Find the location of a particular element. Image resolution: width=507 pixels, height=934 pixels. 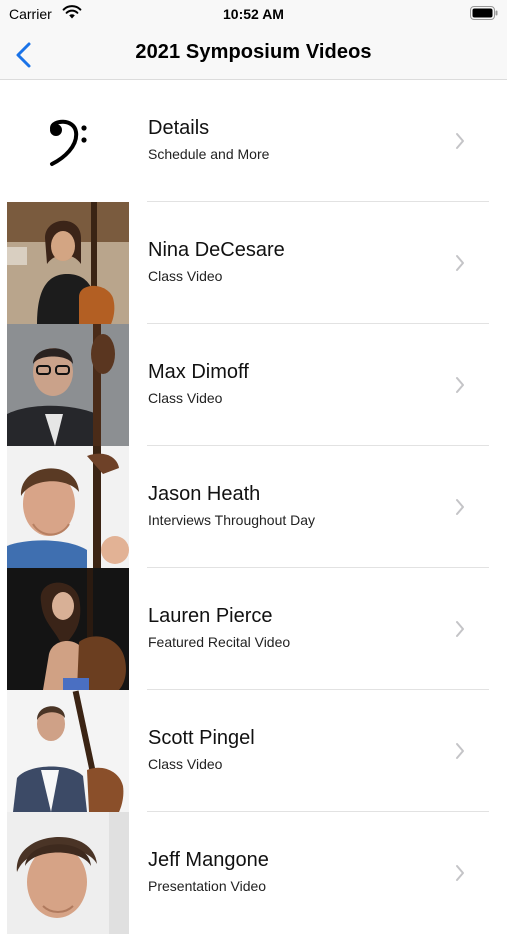

navigation-bar: 2021 Symposium Videos is located at coordinates (253, 55).